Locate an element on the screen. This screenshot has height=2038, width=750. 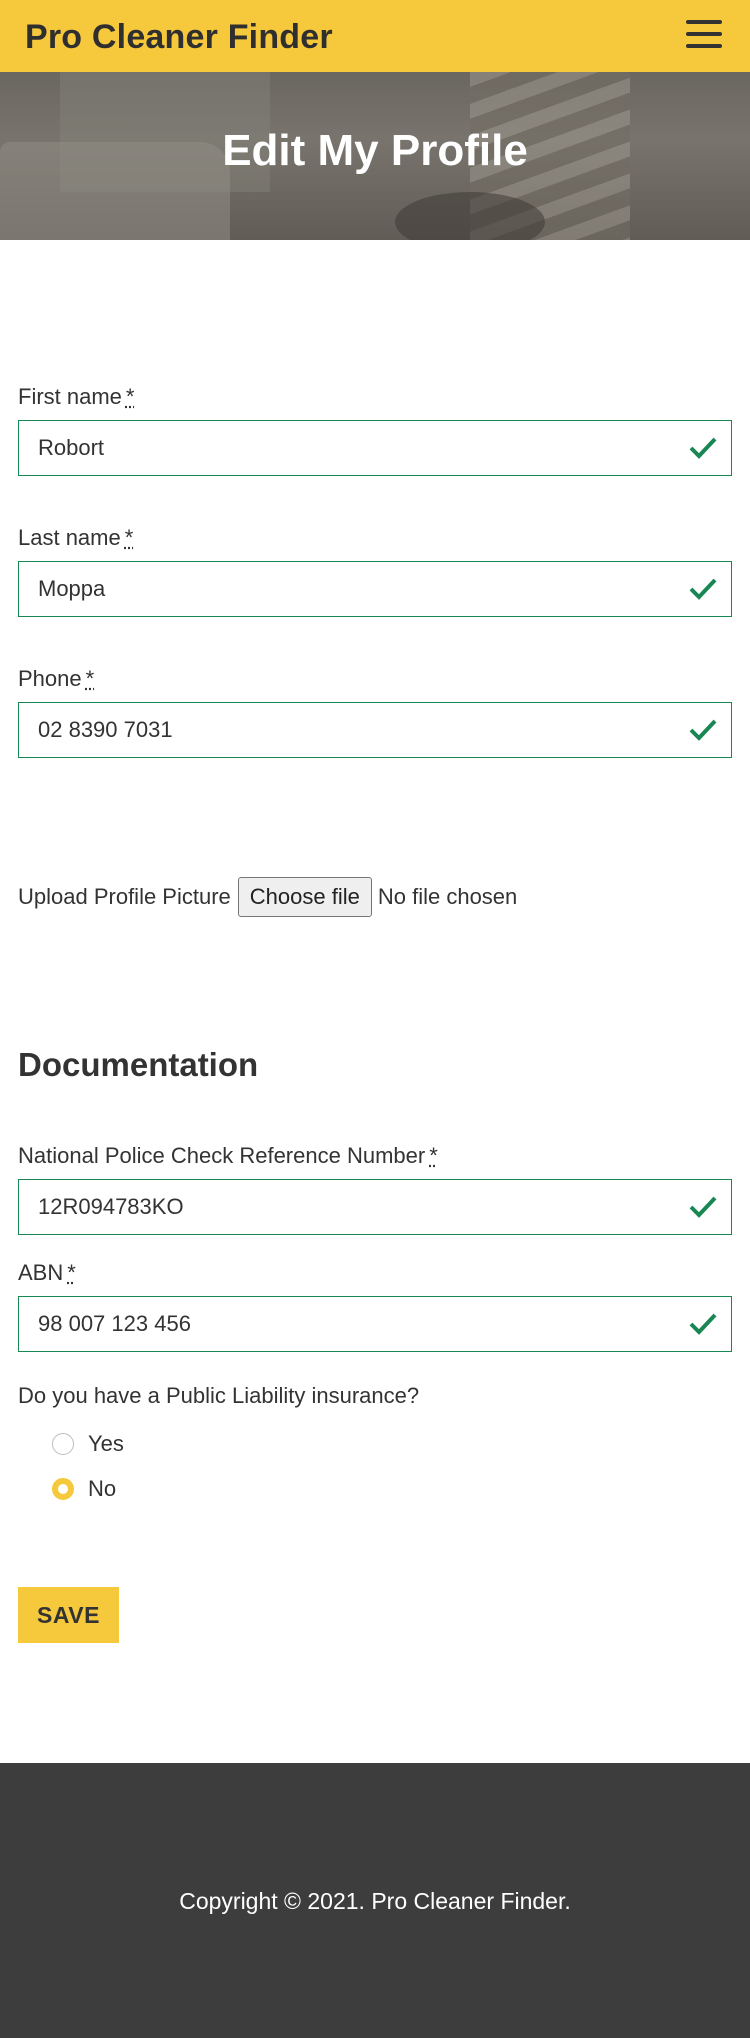
radio-label-no: No is located at coordinates (102, 1488).